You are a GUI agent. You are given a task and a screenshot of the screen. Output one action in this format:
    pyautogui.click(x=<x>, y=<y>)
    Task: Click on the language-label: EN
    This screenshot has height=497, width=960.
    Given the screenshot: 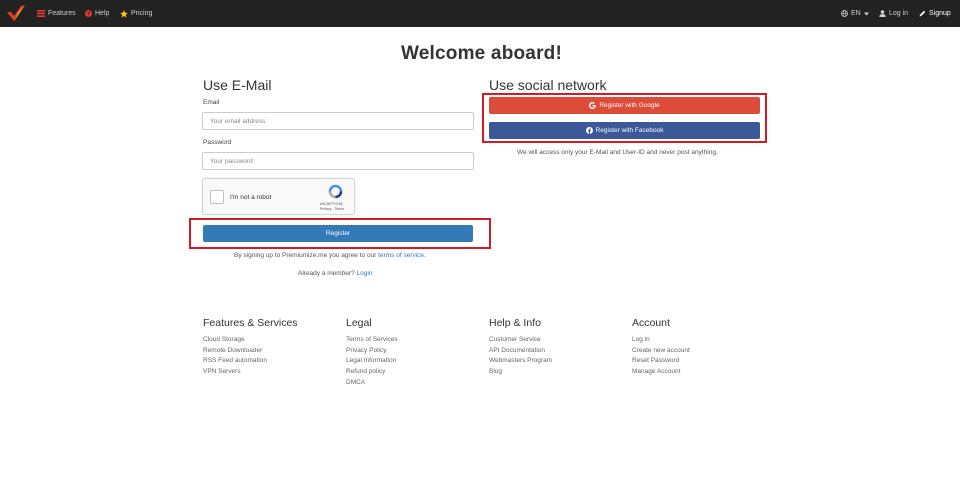 What is the action you would take?
    pyautogui.click(x=856, y=13)
    